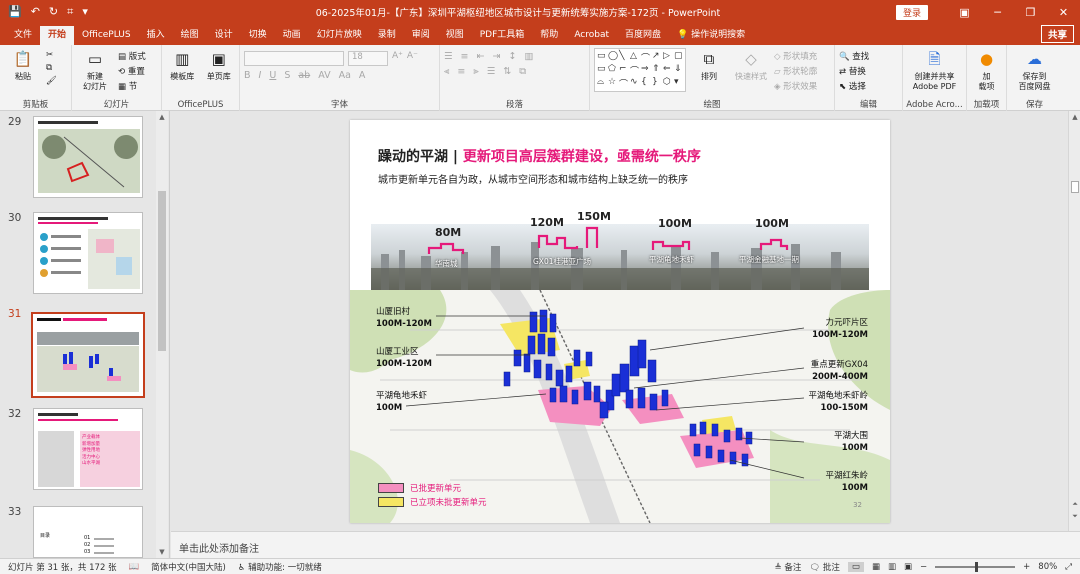 The height and width of the screenshot is (574, 1080). What do you see at coordinates (132, 71) in the screenshot?
I see `reset-button: ⟲ 重置` at bounding box center [132, 71].